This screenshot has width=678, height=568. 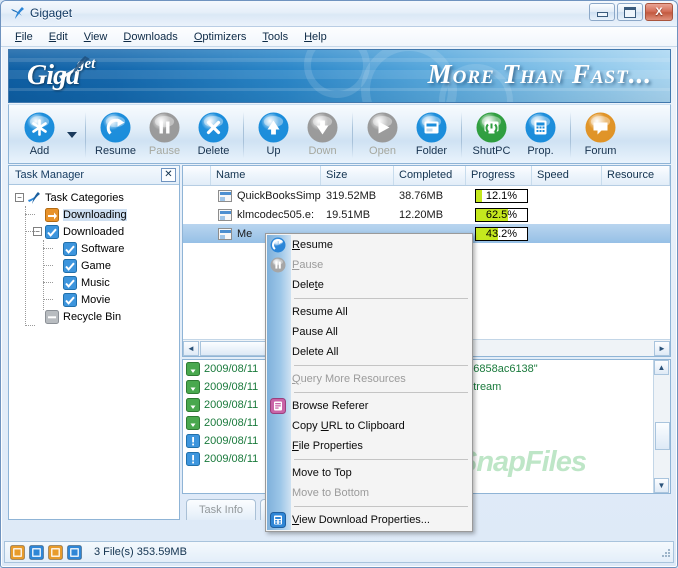 What do you see at coordinates (279, 195) in the screenshot?
I see `row-name-label: QuickBooksSimp` at bounding box center [279, 195].